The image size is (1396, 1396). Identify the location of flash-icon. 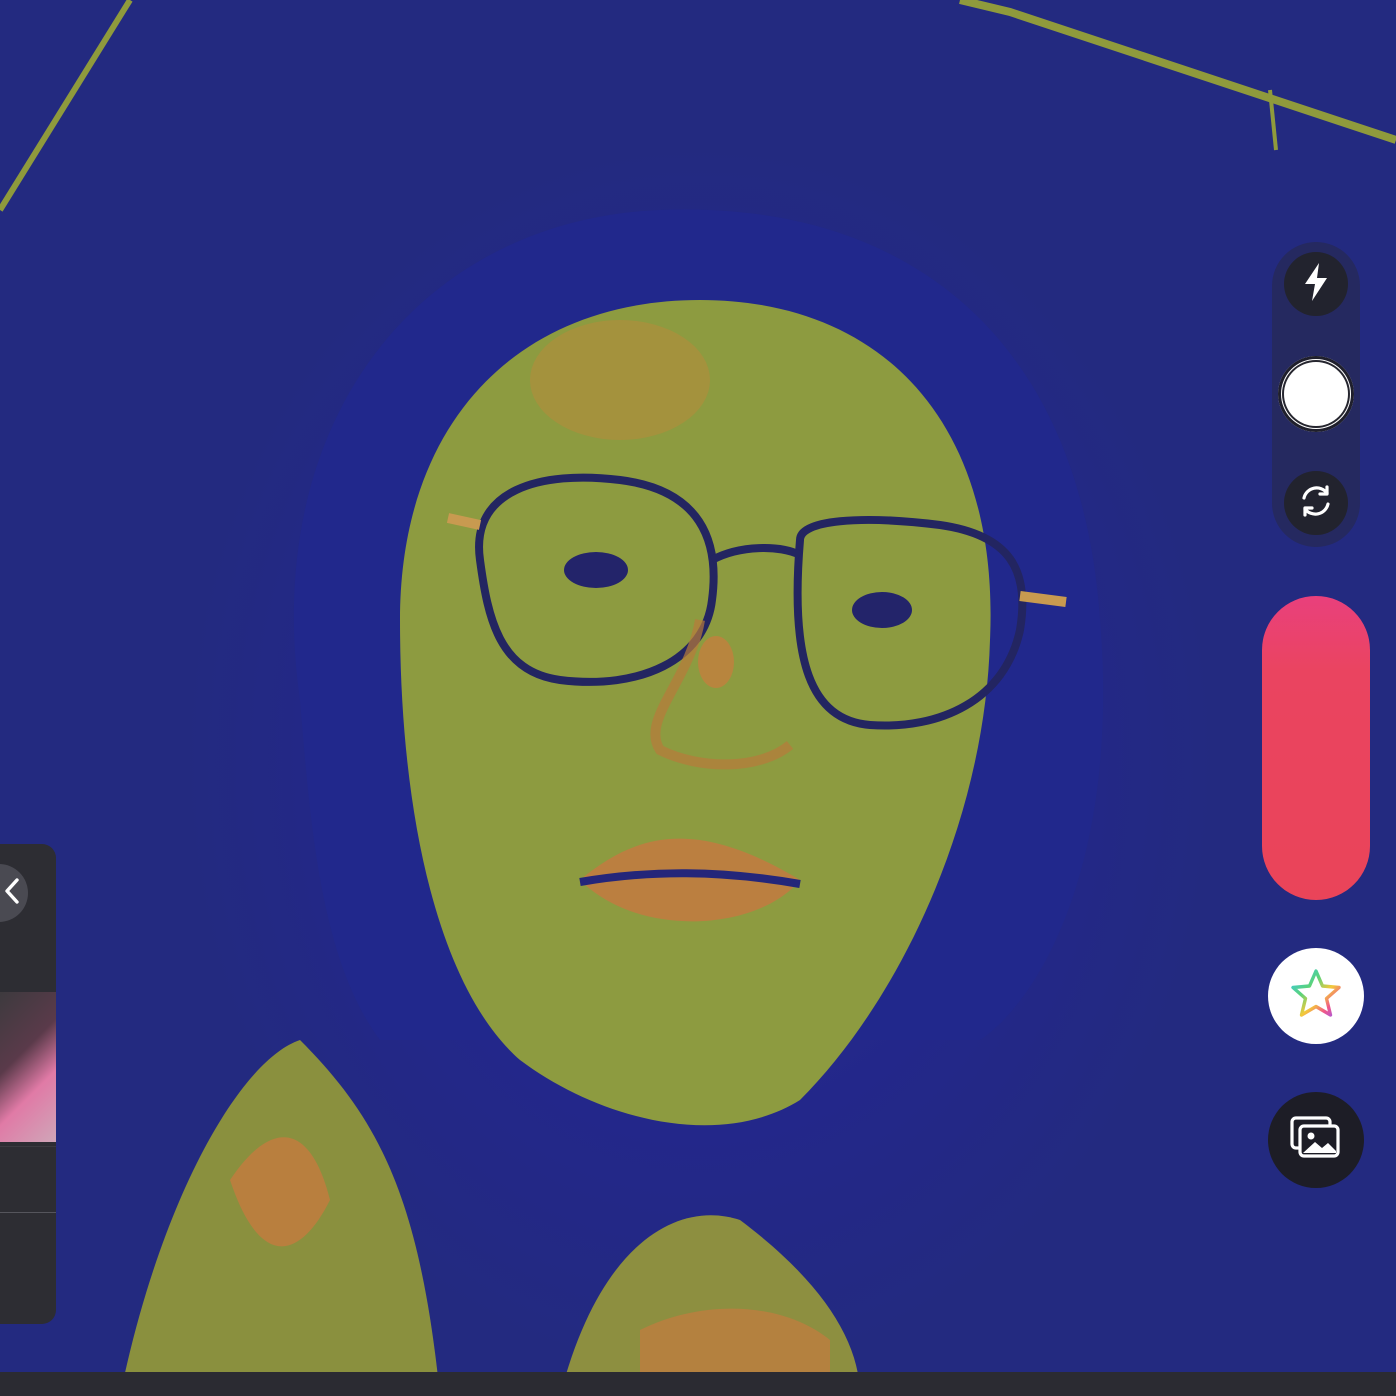
(1316, 284).